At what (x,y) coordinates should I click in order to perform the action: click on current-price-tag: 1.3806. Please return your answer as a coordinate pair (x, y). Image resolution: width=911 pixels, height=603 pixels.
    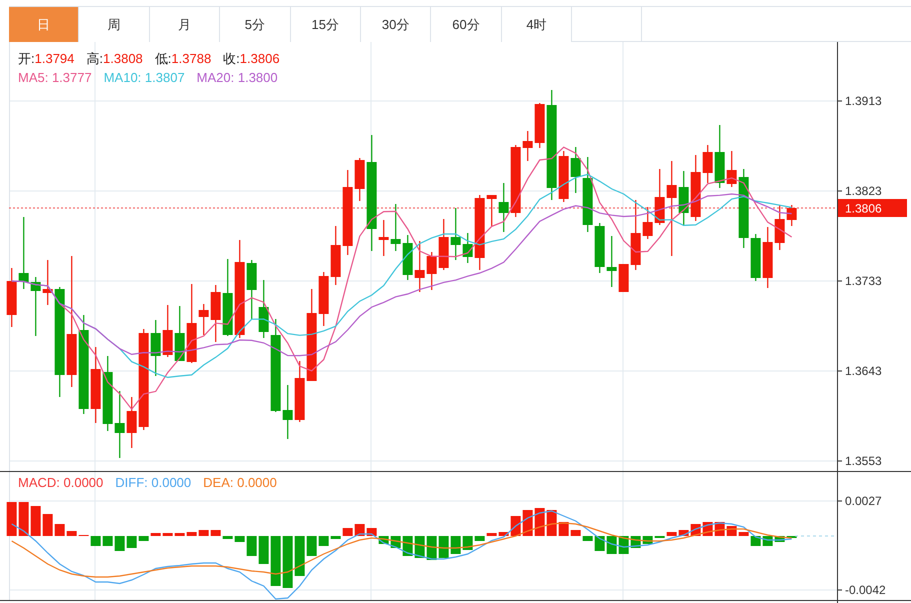
    Looking at the image, I should click on (872, 208).